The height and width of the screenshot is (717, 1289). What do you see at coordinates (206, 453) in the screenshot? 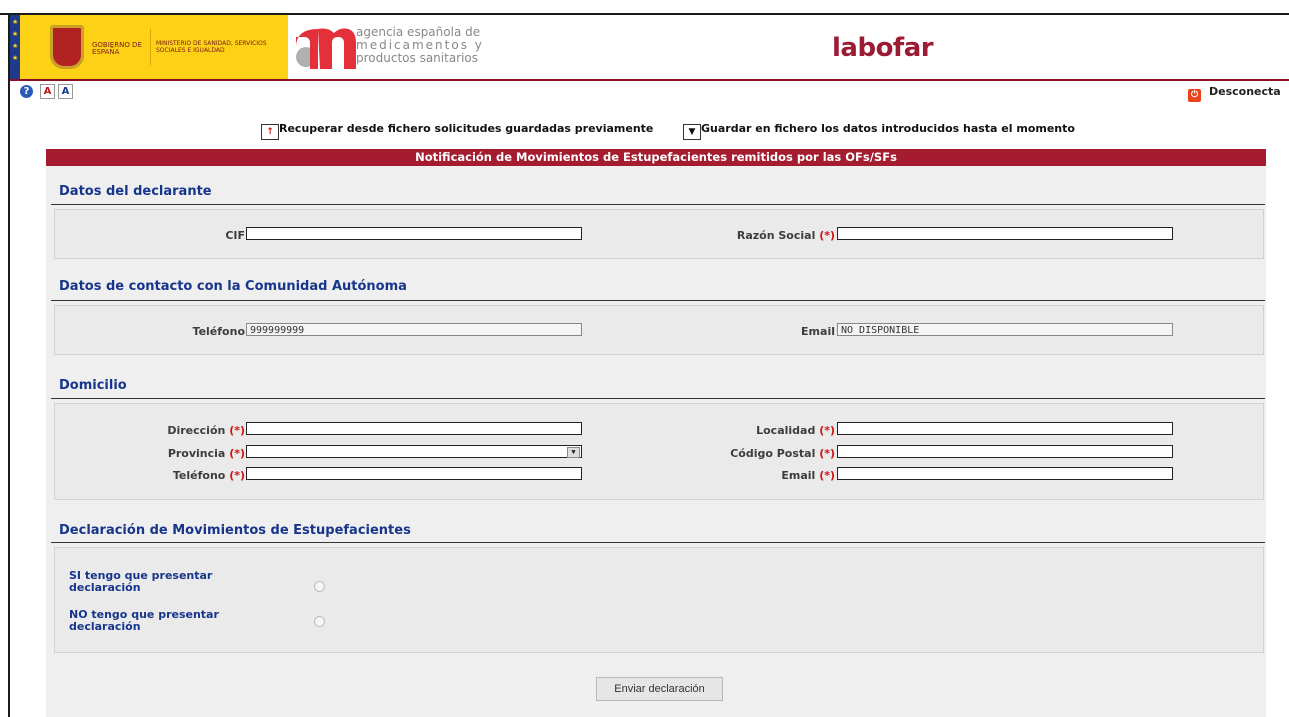
I see `provincia-label: Provincia (*)` at bounding box center [206, 453].